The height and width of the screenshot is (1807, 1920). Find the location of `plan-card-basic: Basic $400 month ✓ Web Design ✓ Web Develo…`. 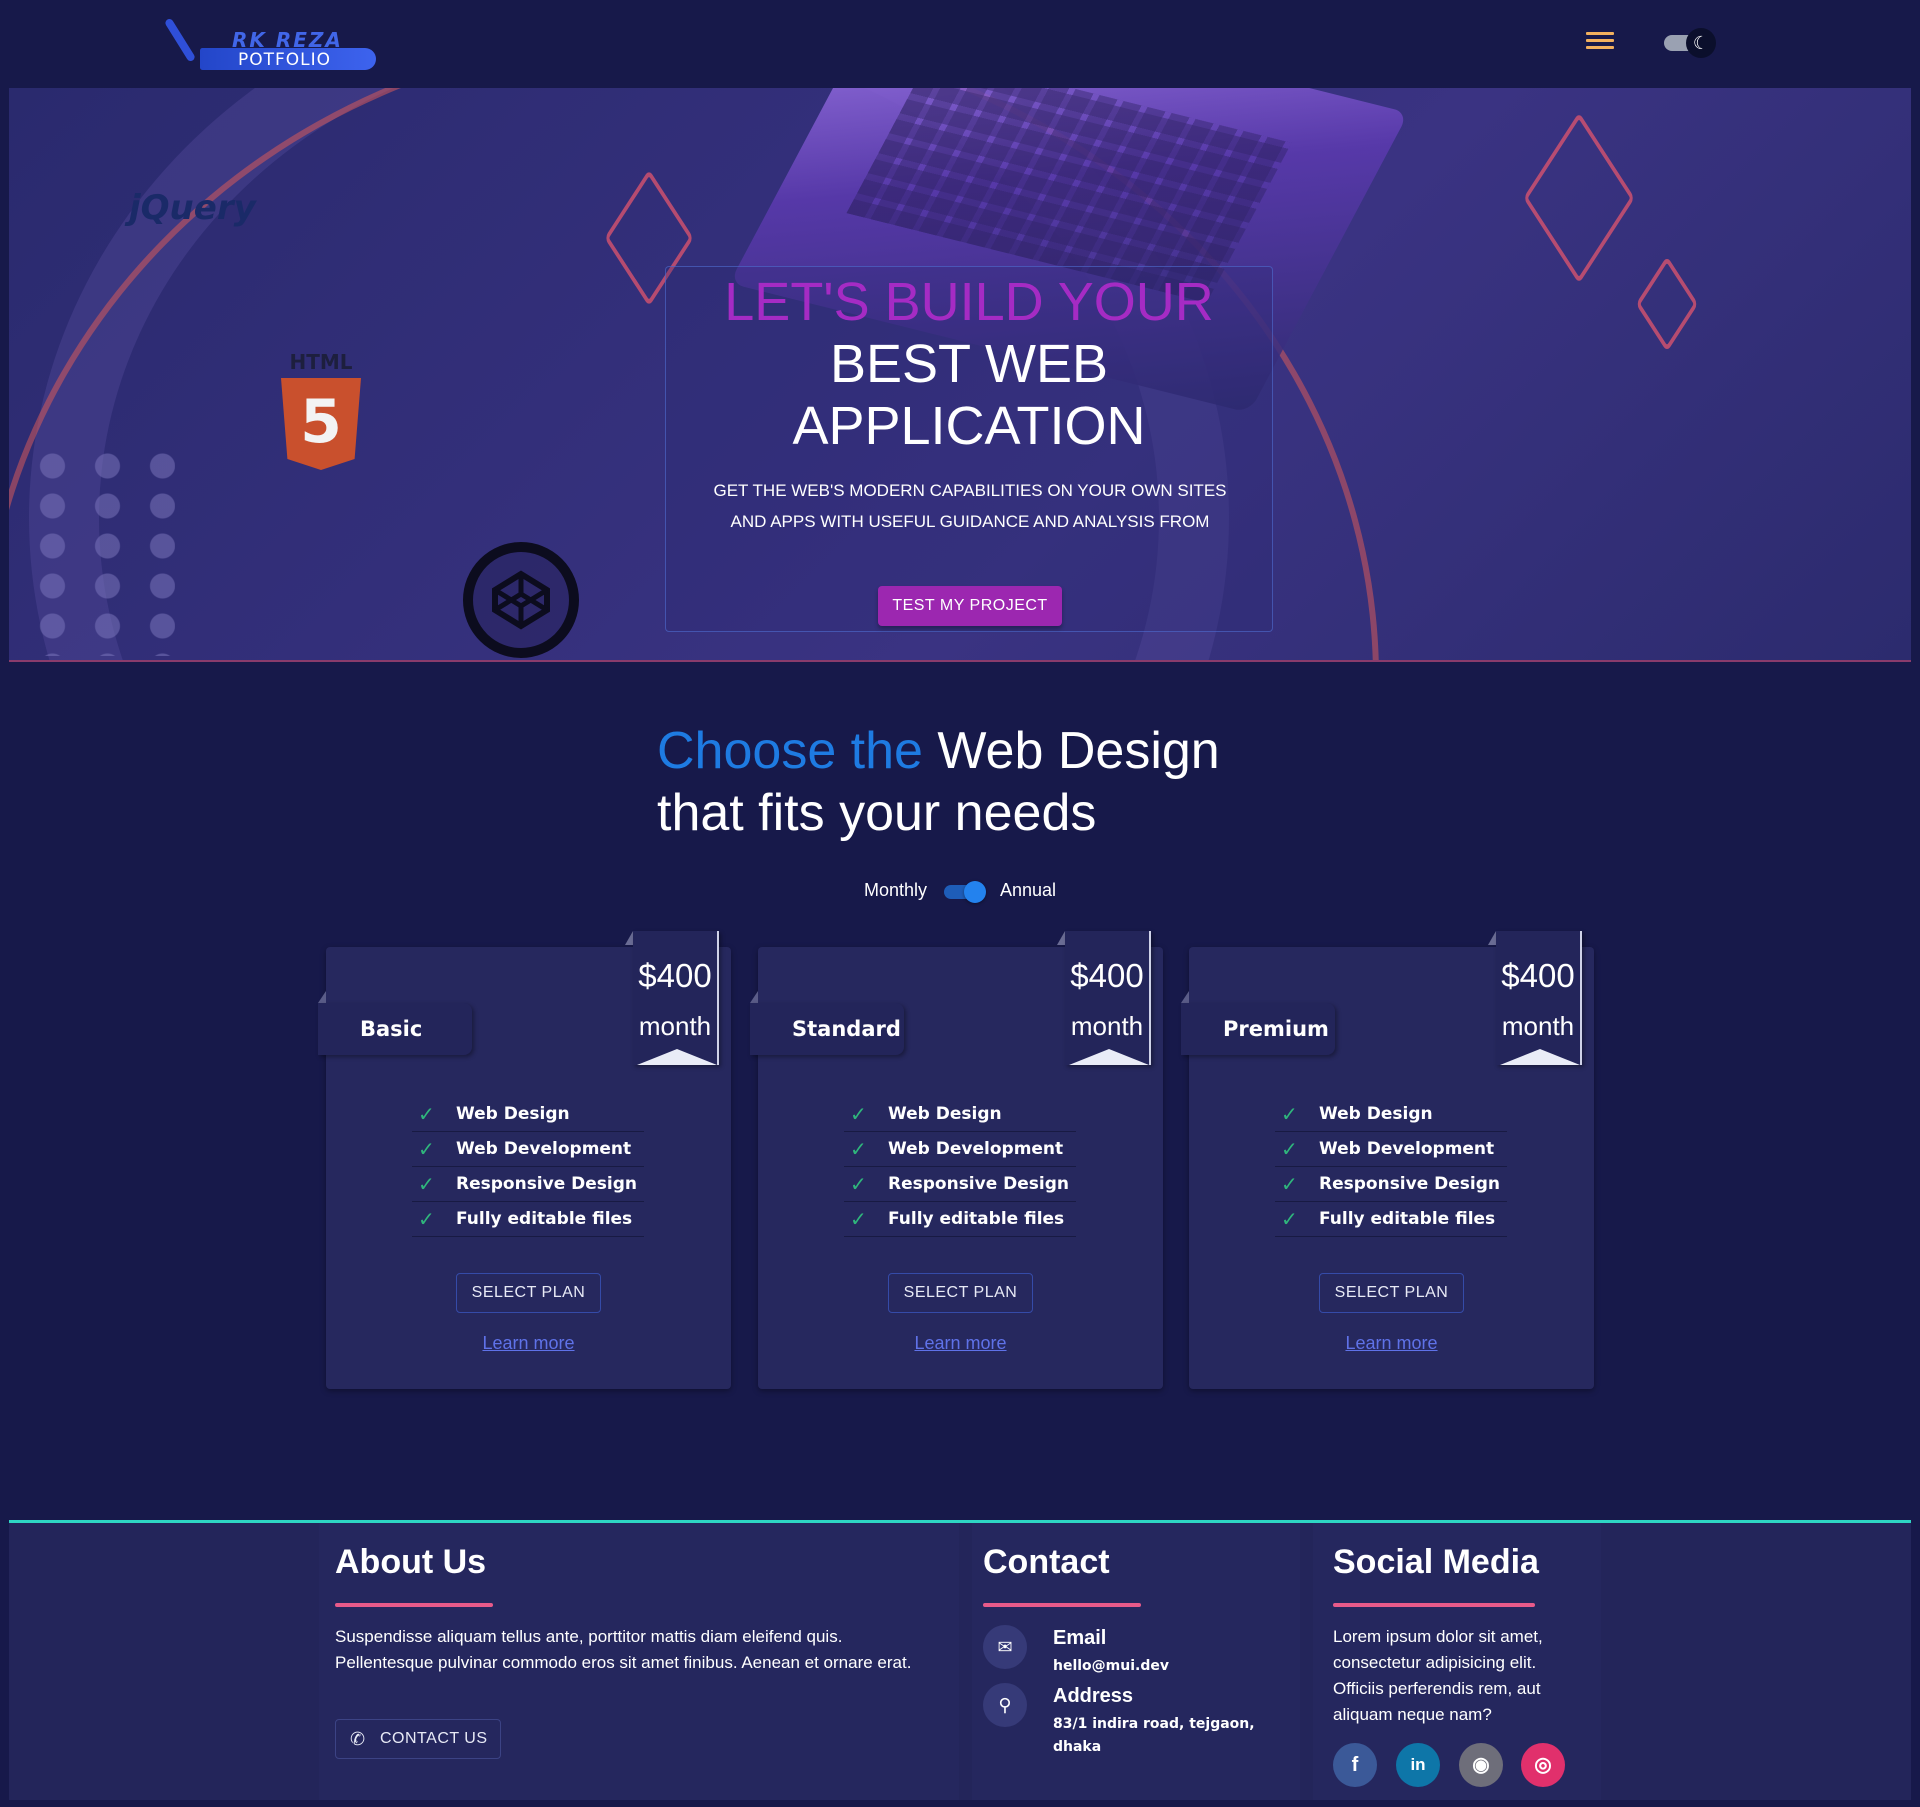

plan-card-basic: Basic $400 month ✓ Web Design ✓ Web Develo… is located at coordinates (524, 1160).